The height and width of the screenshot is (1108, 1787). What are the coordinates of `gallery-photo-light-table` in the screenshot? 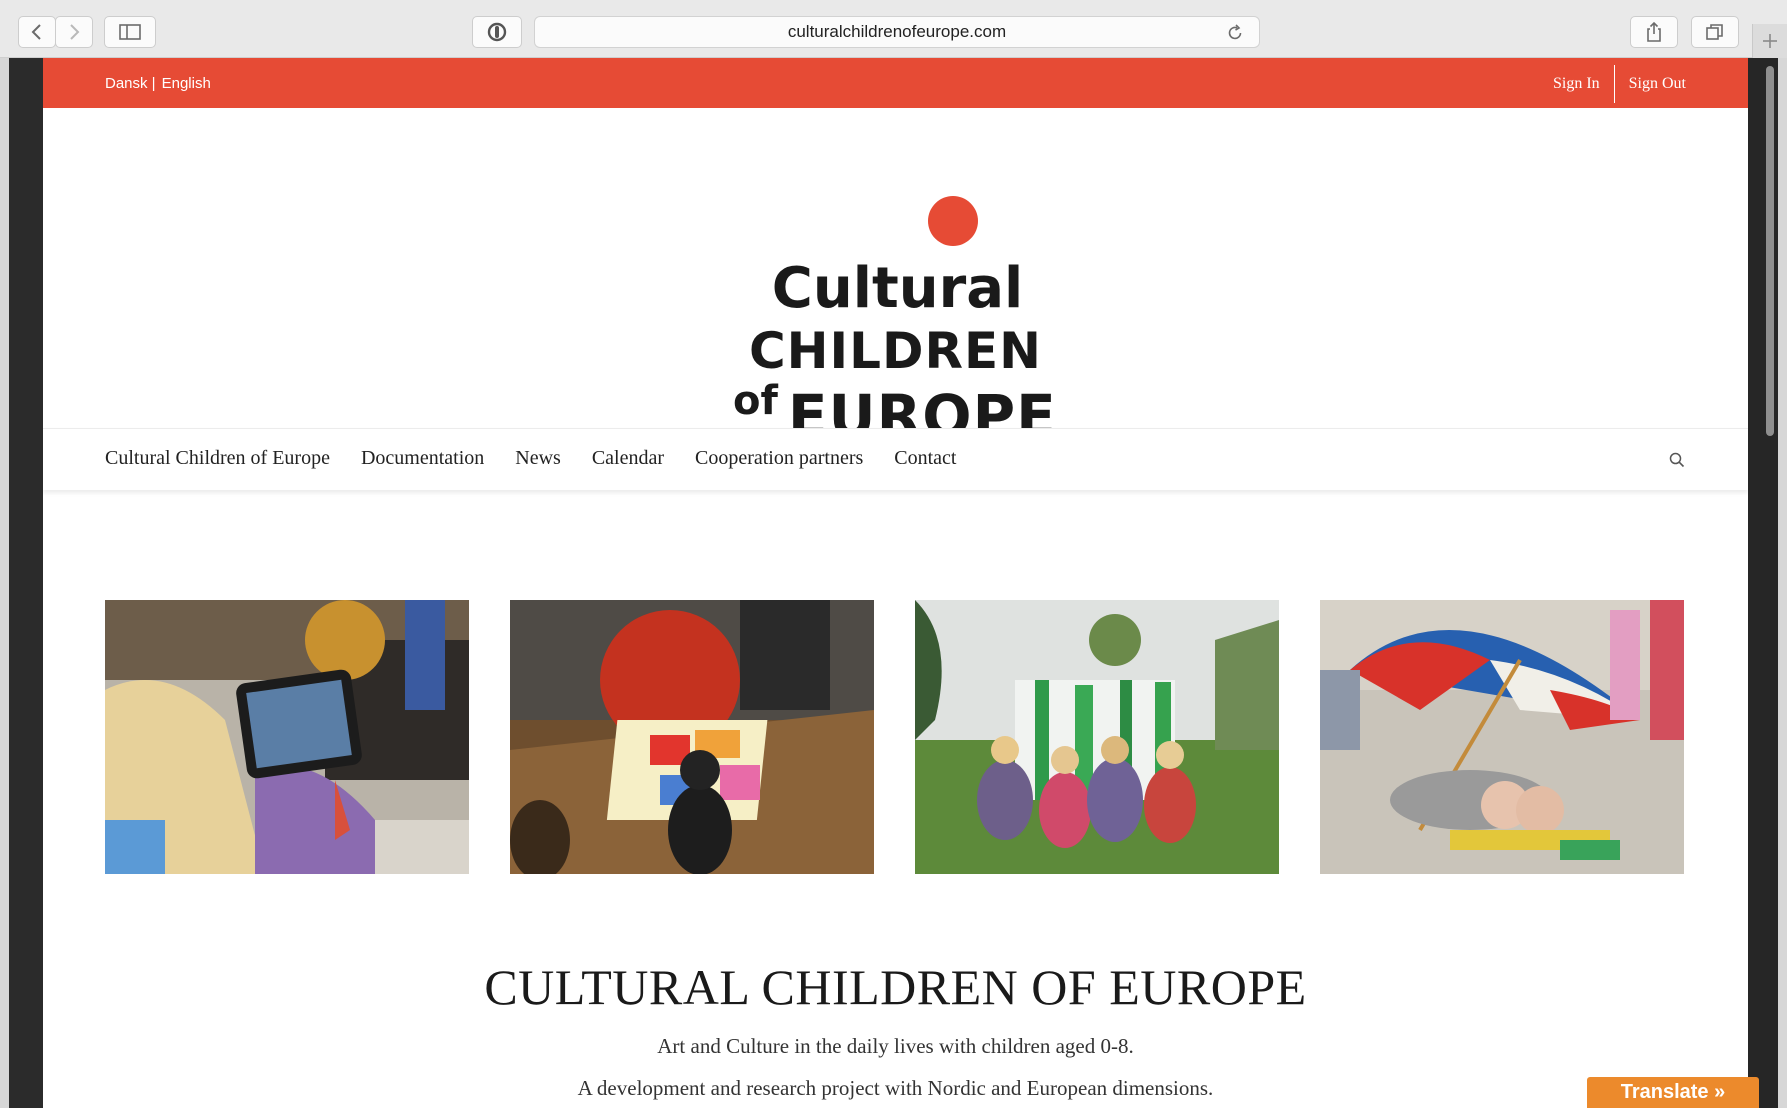 It's located at (692, 737).